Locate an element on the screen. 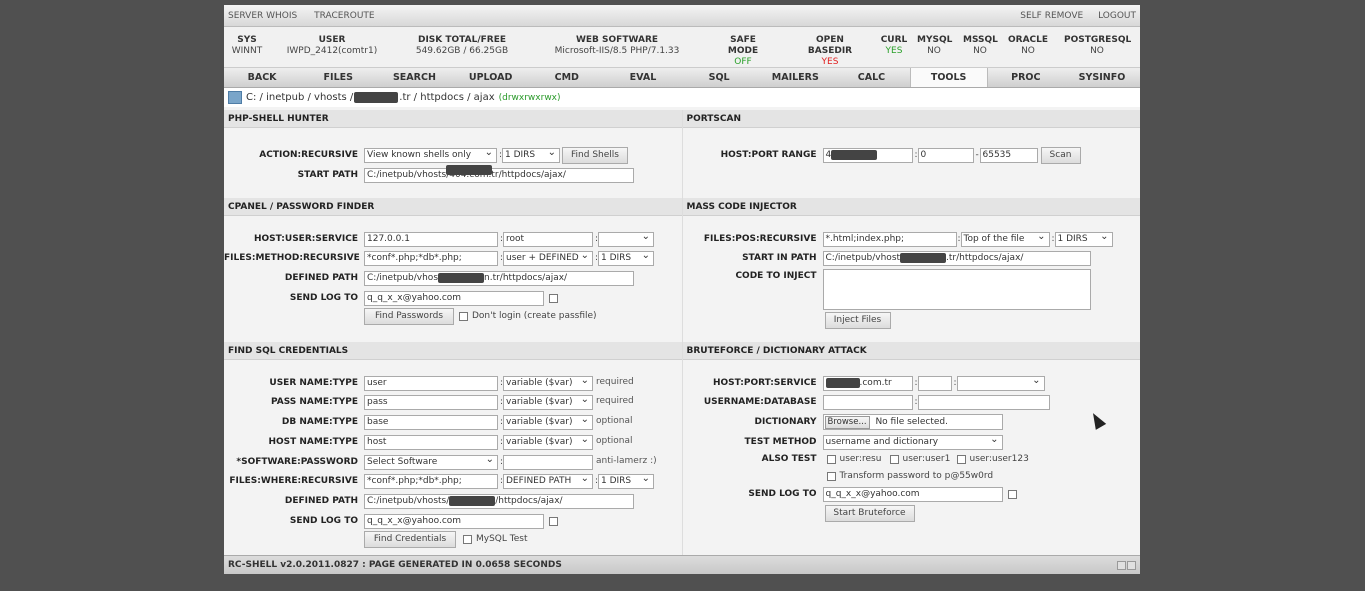  brute-method-select: username and dictionary is located at coordinates (912, 442).